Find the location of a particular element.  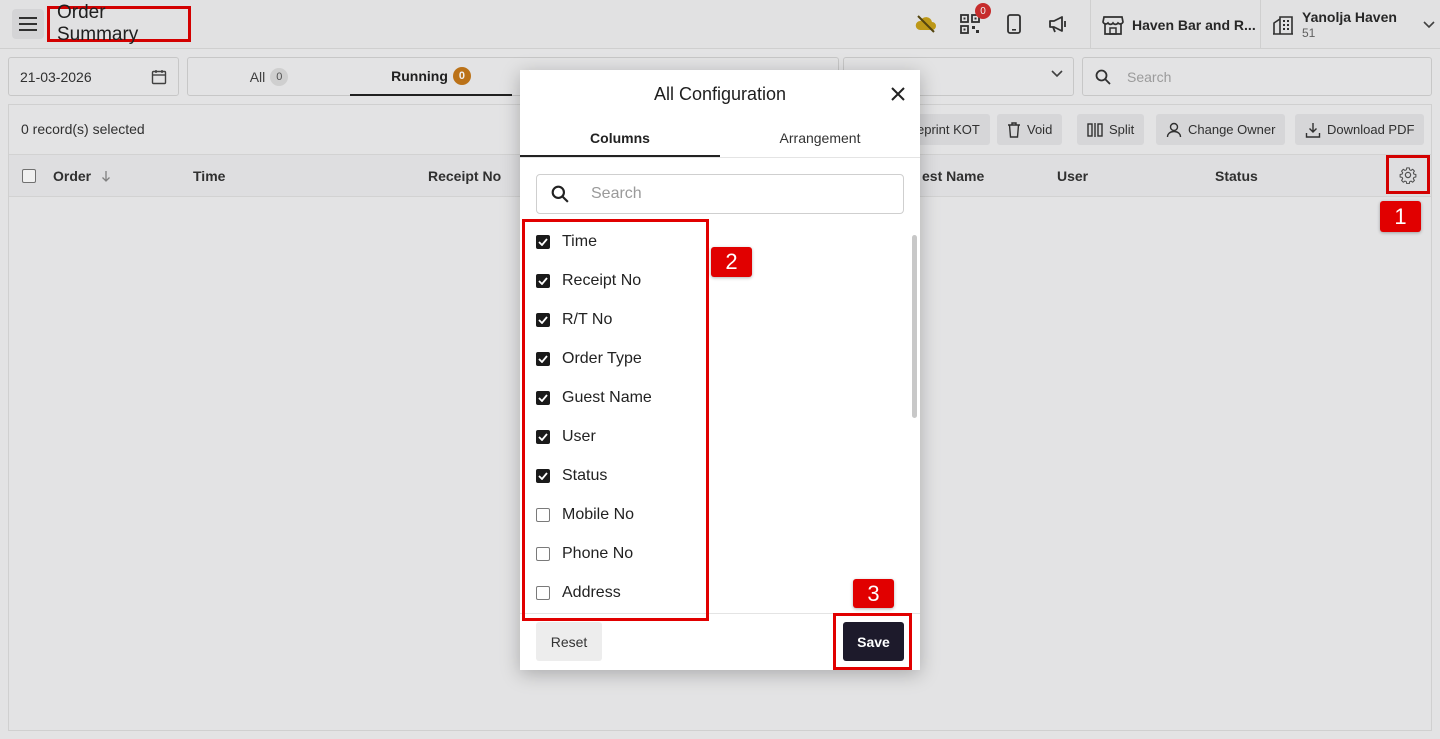

reset-button: Reset is located at coordinates (569, 641).